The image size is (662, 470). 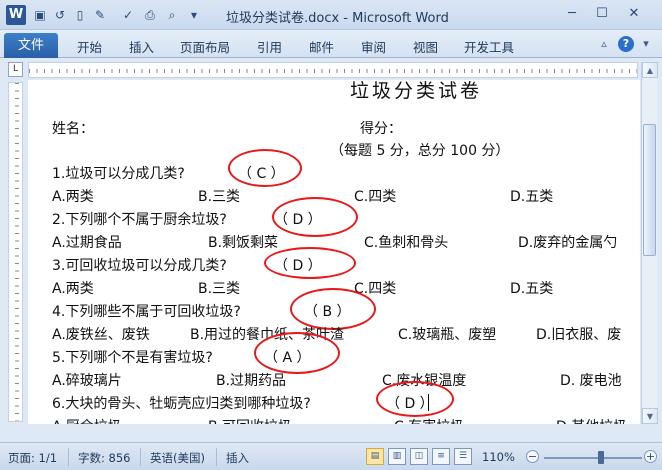 What do you see at coordinates (104, 458) in the screenshot?
I see `word-count: 字数: 856` at bounding box center [104, 458].